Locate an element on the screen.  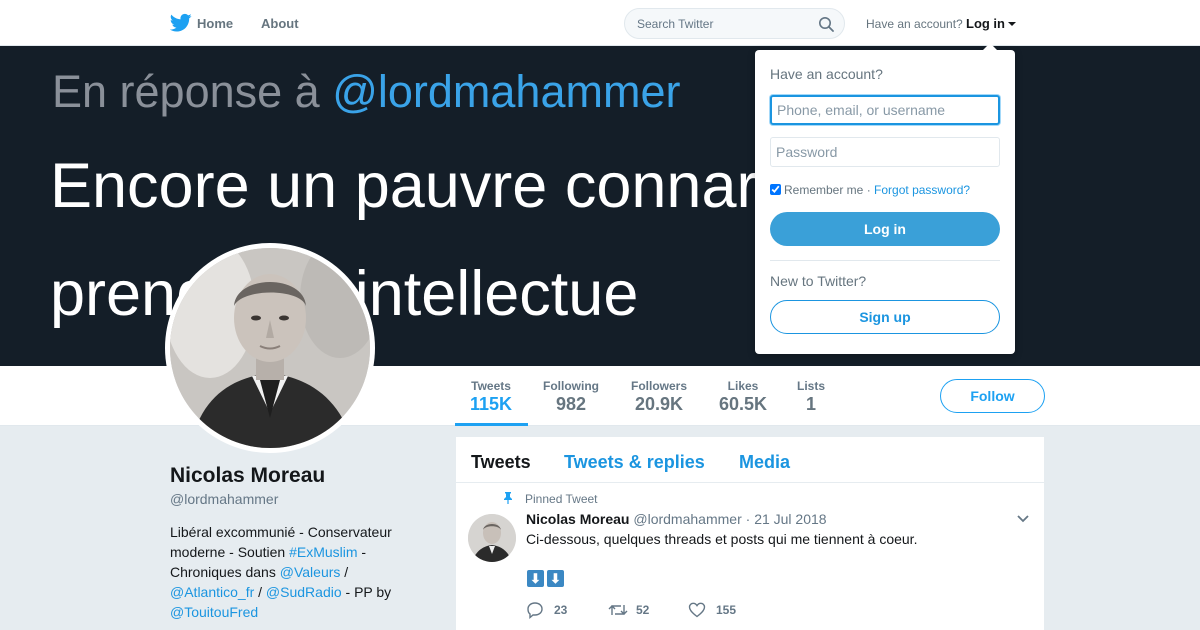
search-icon is located at coordinates (826, 24).